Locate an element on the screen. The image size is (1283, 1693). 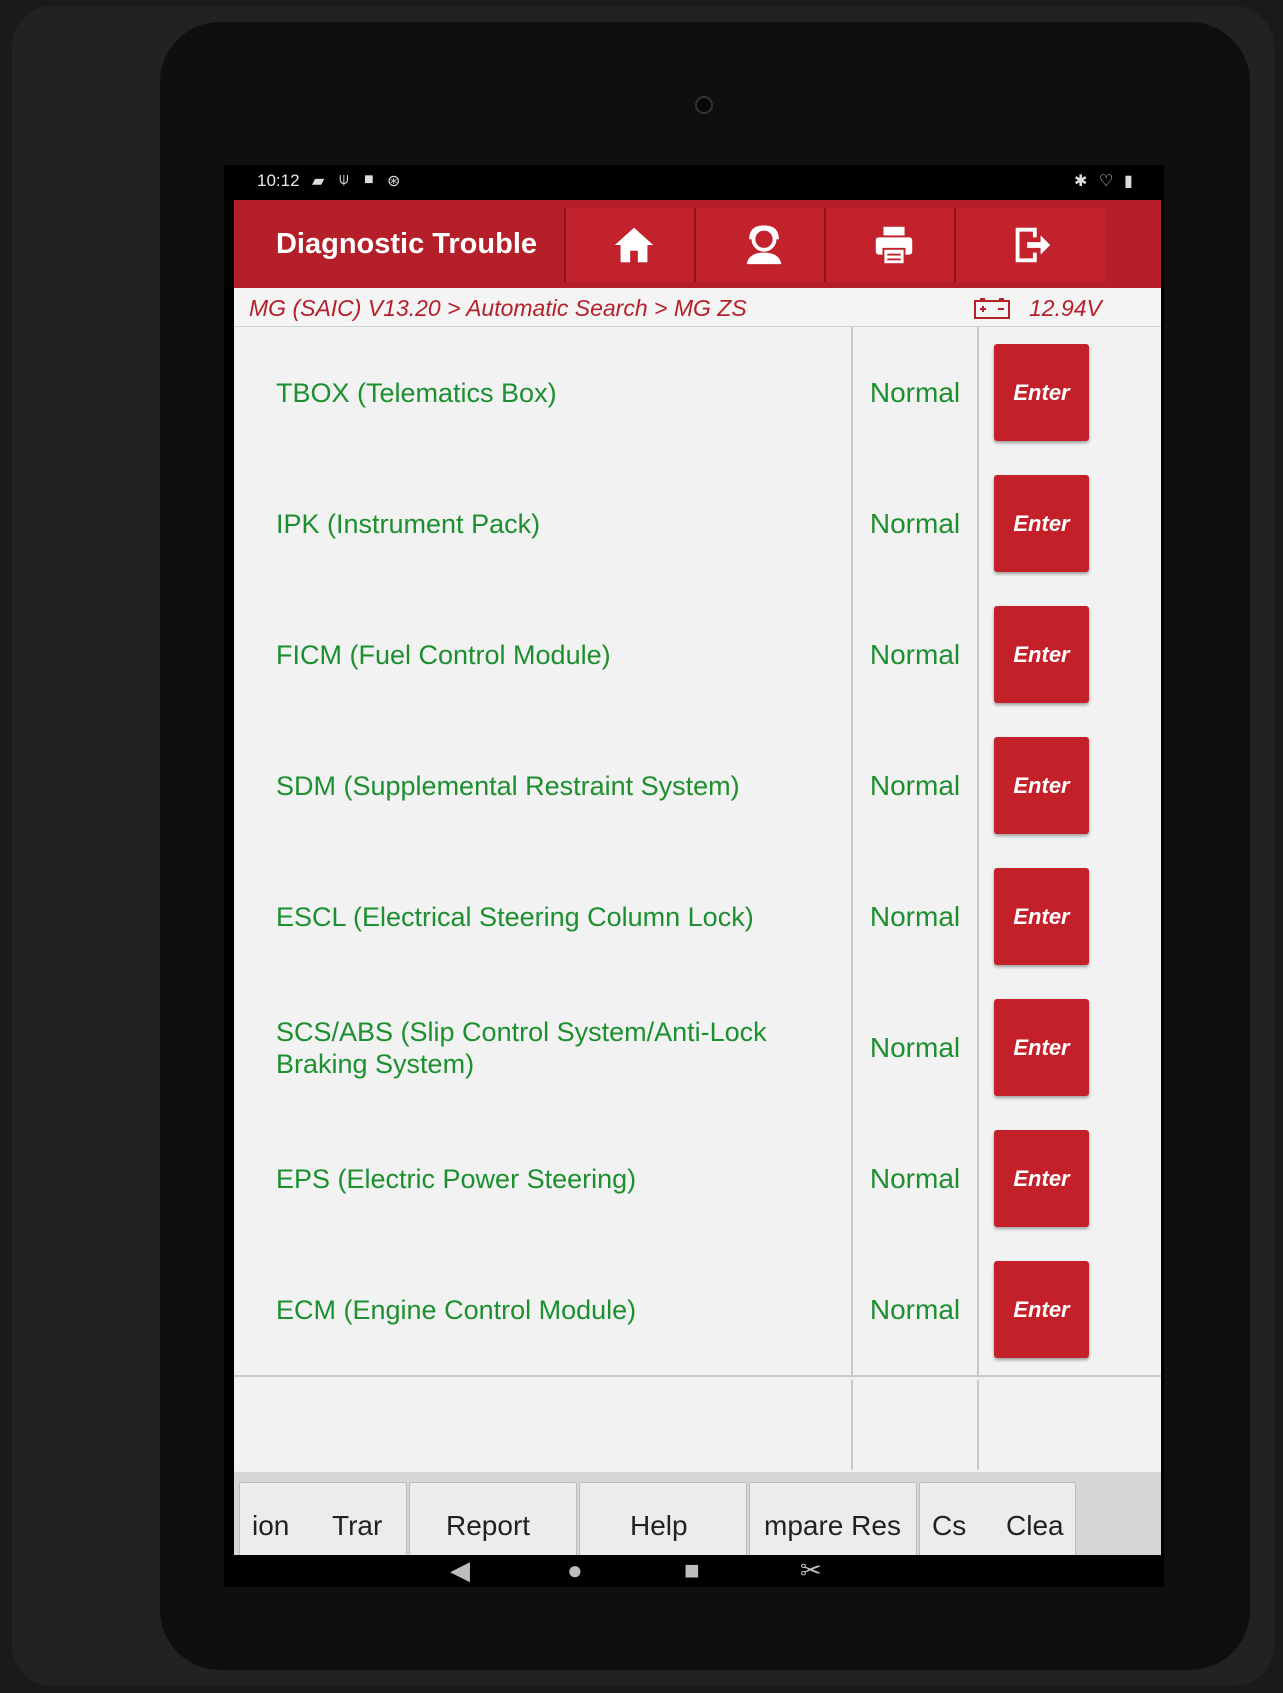
back-icon: ◀ is located at coordinates (460, 1570).